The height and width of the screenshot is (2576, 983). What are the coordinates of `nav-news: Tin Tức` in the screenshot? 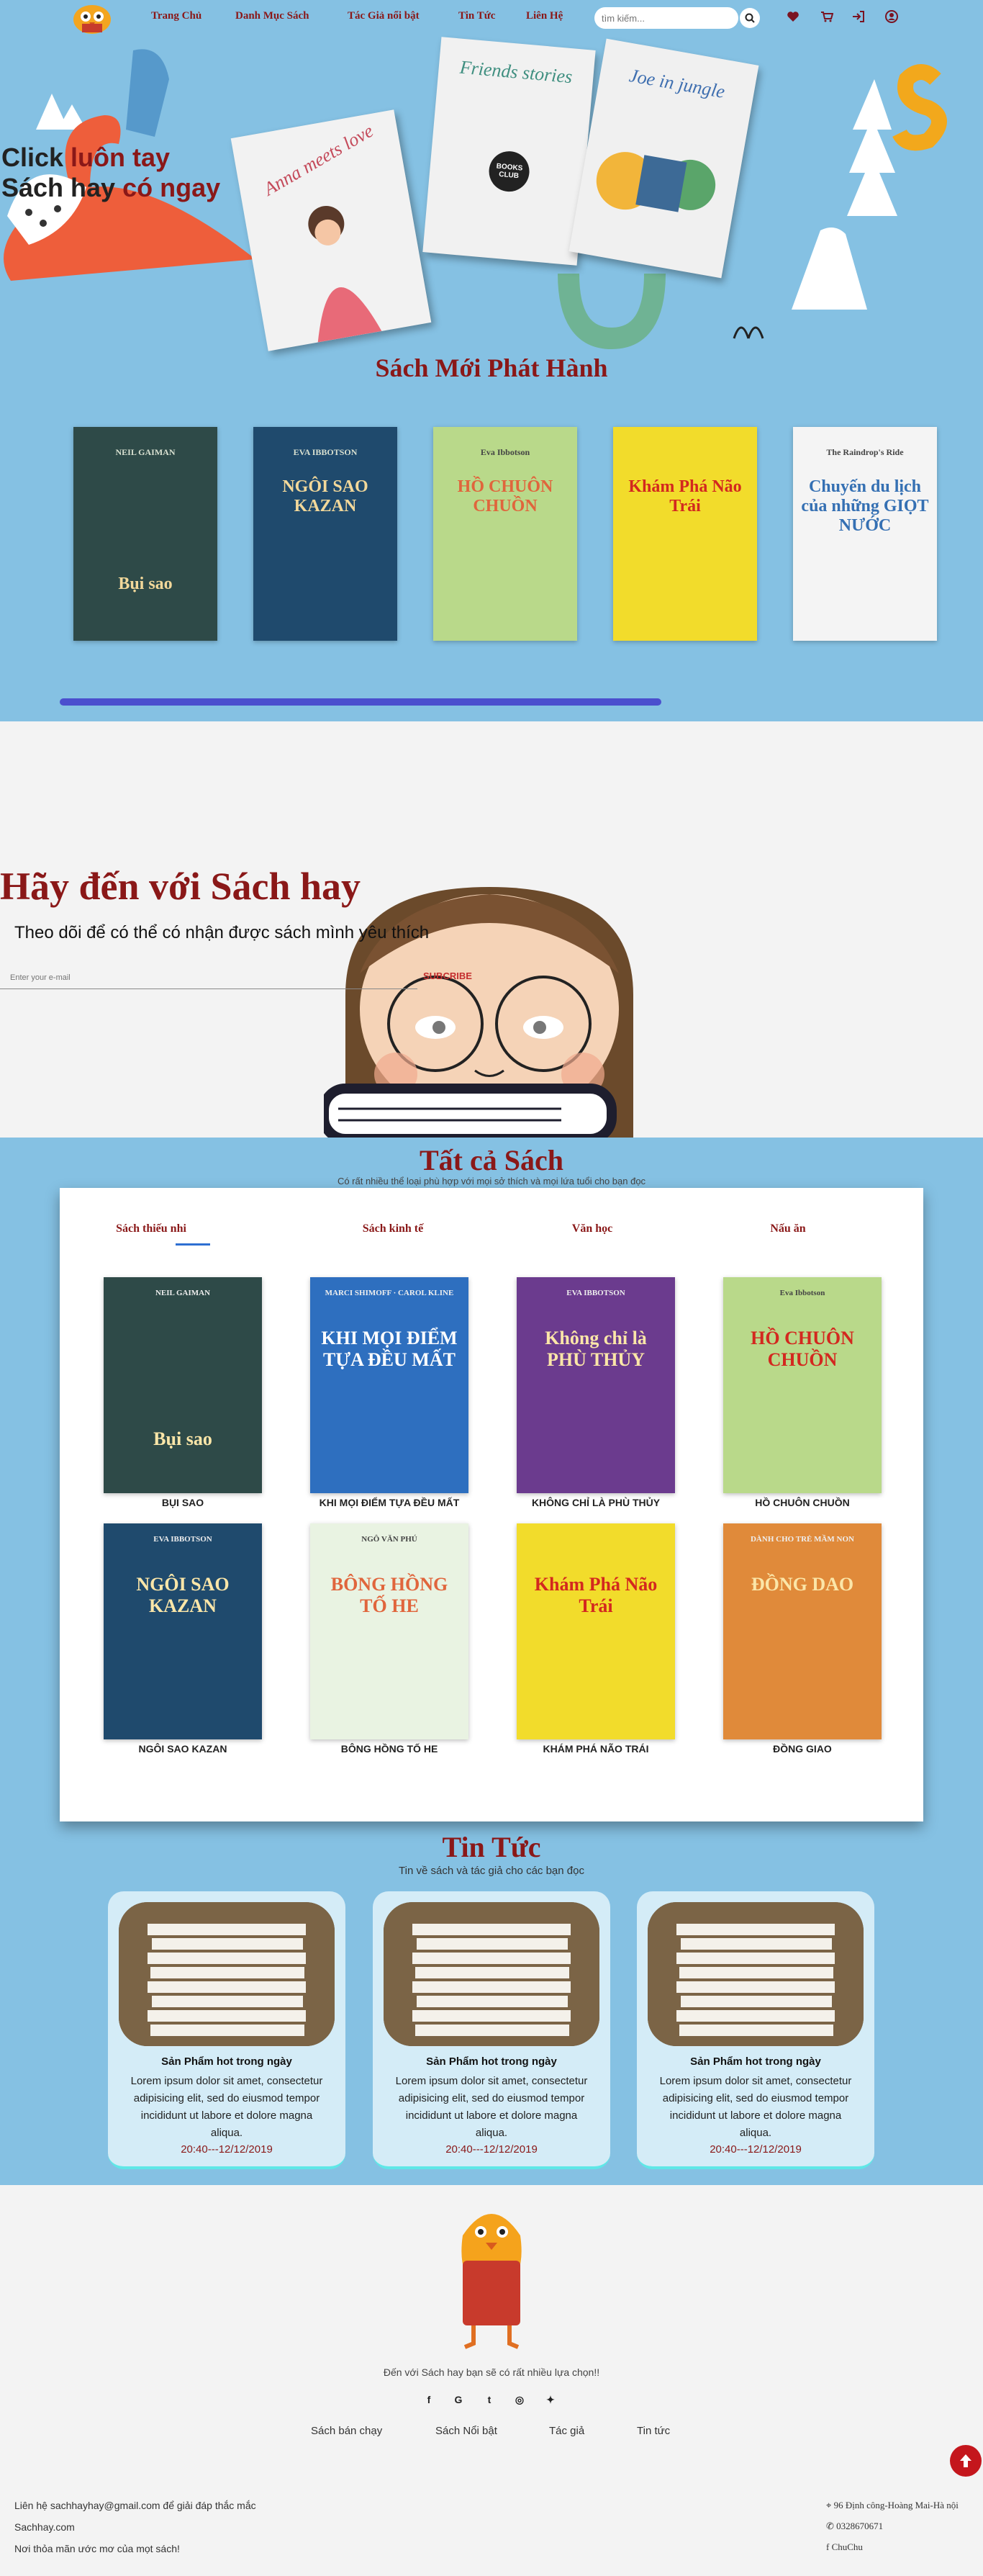 It's located at (476, 16).